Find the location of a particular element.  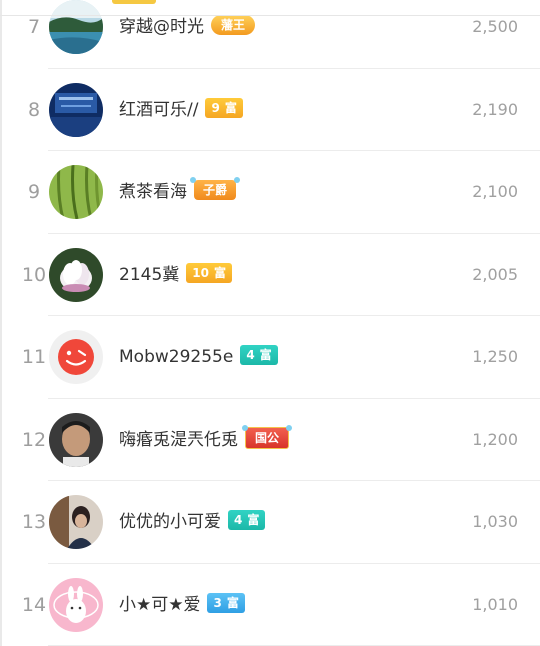

user-name: 穿越@时光 藩王 is located at coordinates (187, 34).